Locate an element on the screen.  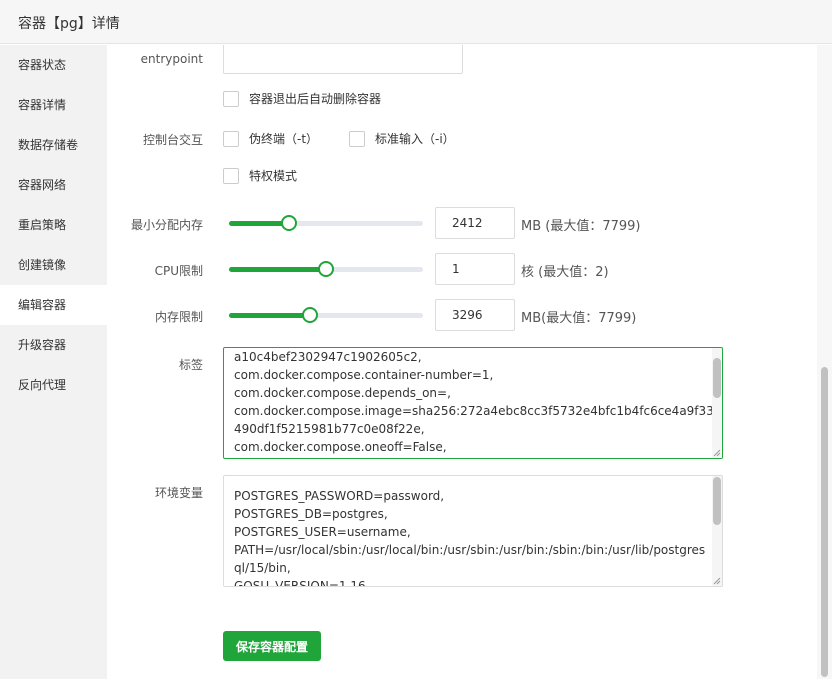
stdin-checkbox: 标准输入（-i） is located at coordinates (402, 138).